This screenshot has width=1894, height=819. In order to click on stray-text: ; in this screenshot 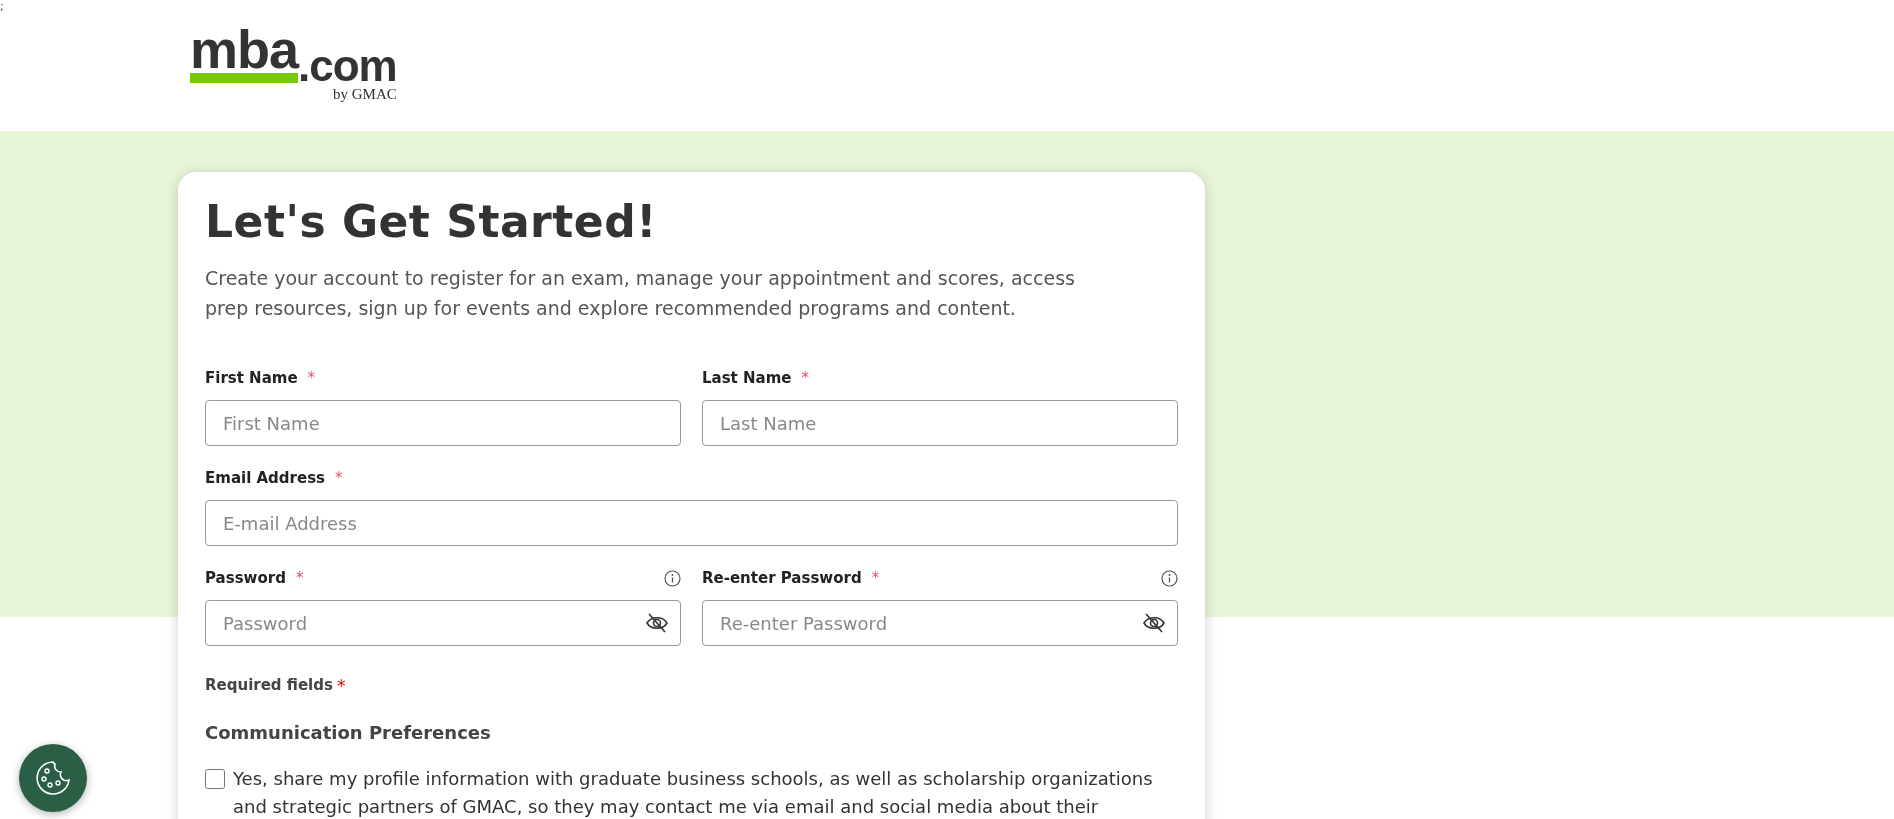, I will do `click(2, 6)`.